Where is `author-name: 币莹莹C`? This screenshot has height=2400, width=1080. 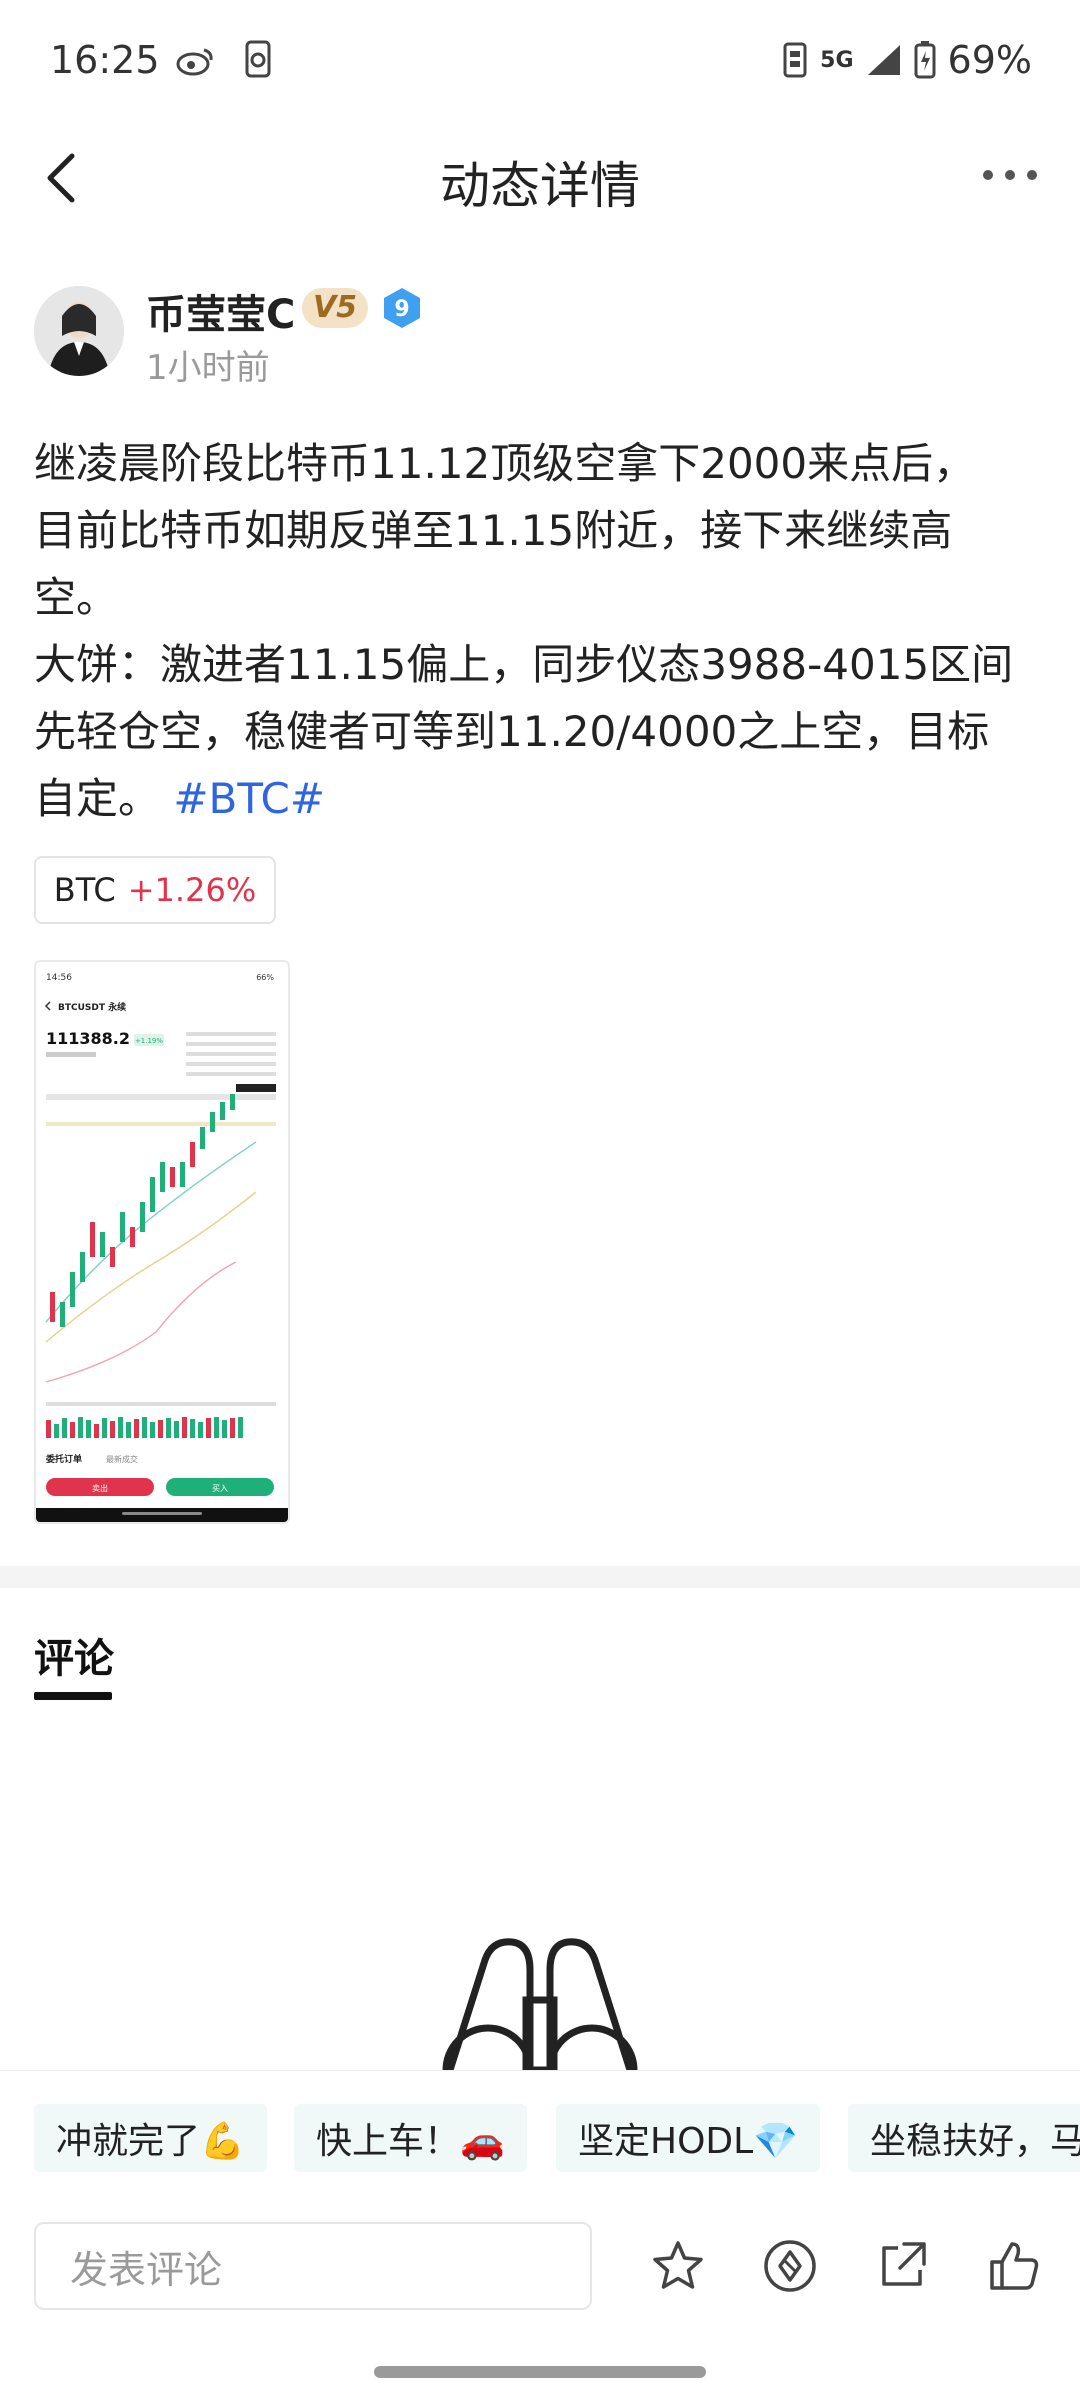 author-name: 币莹莹C is located at coordinates (220, 311).